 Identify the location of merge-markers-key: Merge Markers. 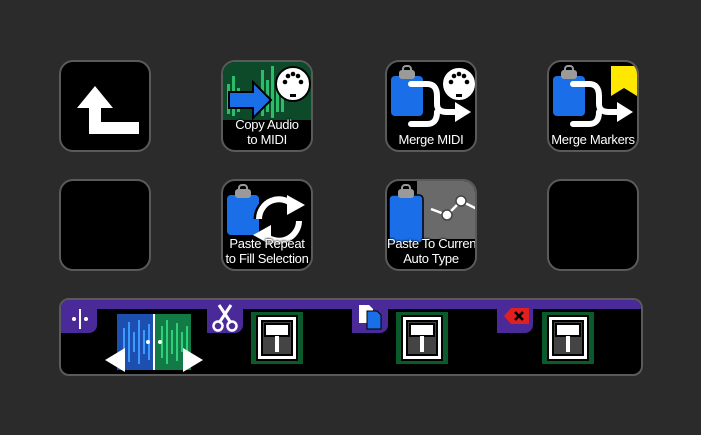
(593, 106).